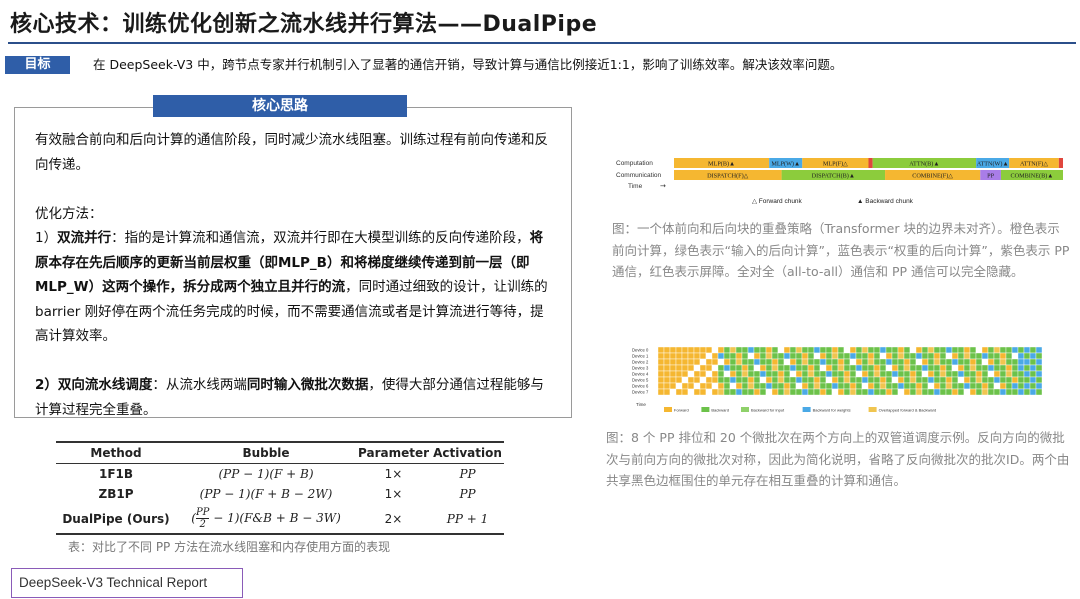  Describe the element at coordinates (542, 43) in the screenshot. I see `title-divider` at that location.